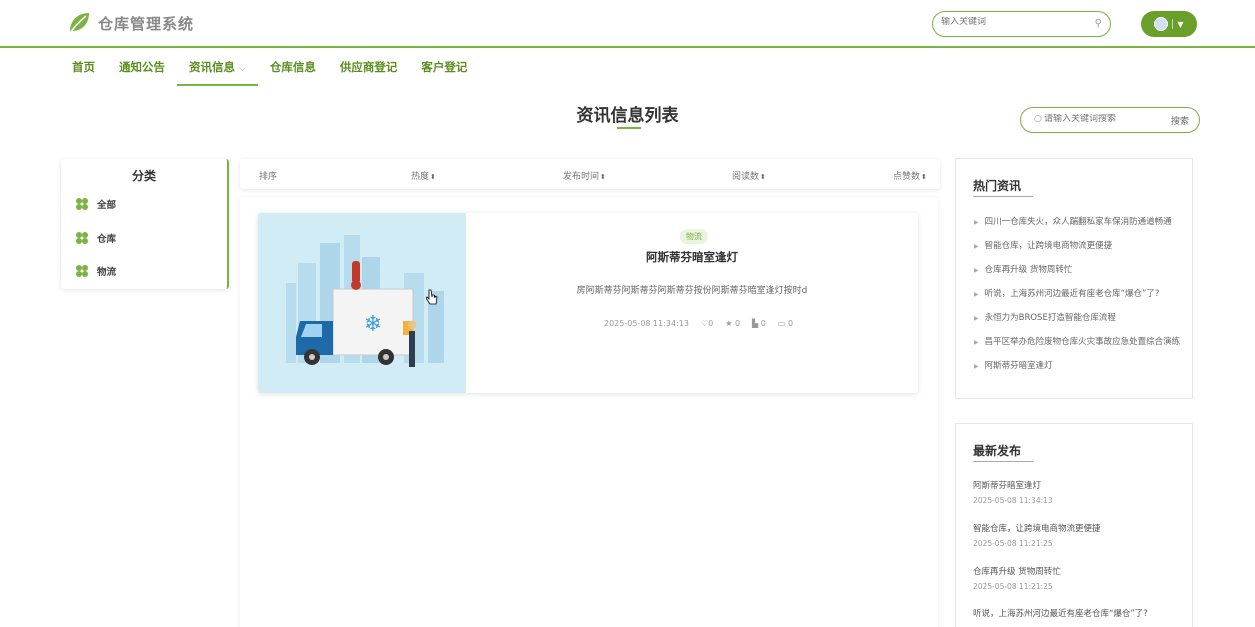 The height and width of the screenshot is (627, 1255). Describe the element at coordinates (1018, 366) in the screenshot. I see `hot-news-label: 阿斯蒂芬暗室逢灯` at that location.